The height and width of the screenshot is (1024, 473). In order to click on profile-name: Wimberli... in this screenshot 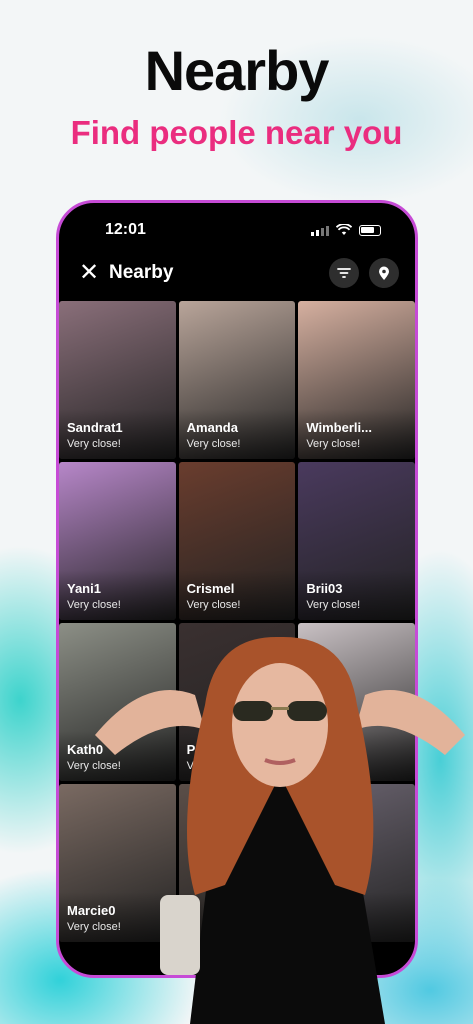, I will do `click(339, 427)`.